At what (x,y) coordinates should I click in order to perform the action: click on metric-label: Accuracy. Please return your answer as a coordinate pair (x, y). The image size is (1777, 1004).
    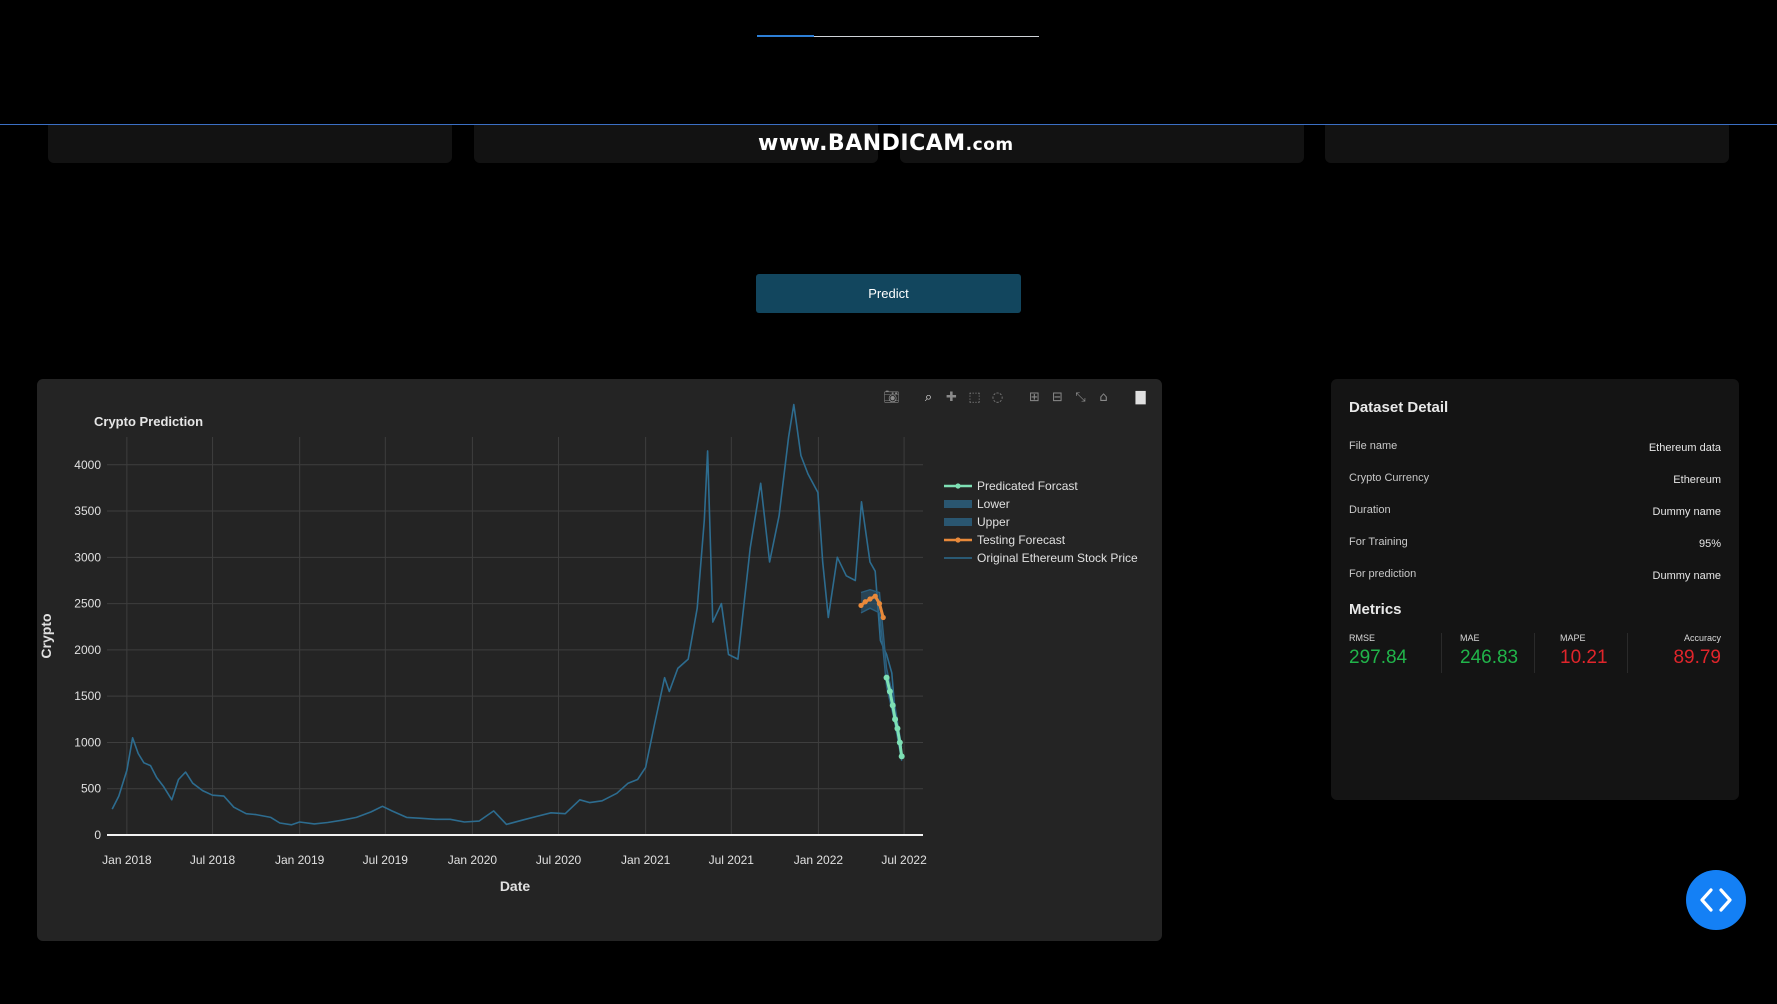
    Looking at the image, I should click on (1702, 638).